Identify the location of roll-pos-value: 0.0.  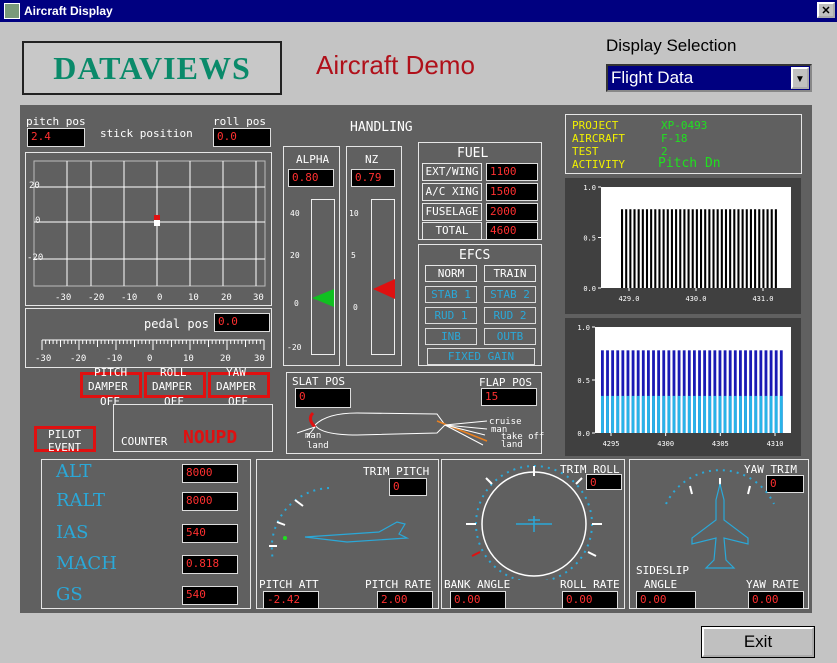
(242, 137).